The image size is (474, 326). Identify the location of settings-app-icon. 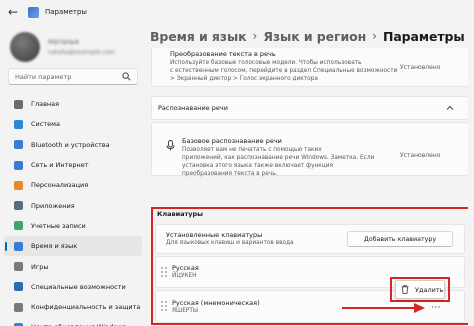
(33, 12).